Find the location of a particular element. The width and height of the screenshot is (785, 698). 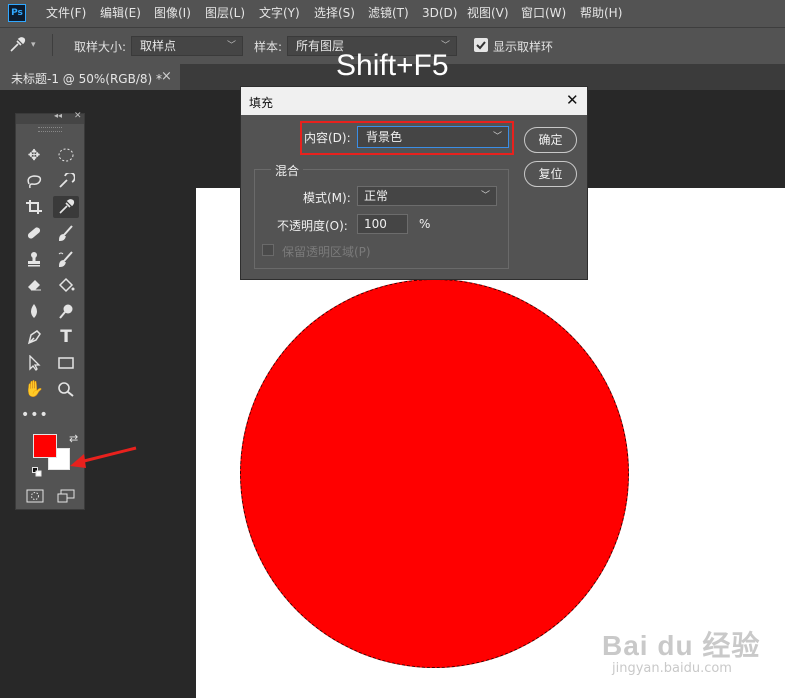

dialog-title: 填充 is located at coordinates (261, 103).